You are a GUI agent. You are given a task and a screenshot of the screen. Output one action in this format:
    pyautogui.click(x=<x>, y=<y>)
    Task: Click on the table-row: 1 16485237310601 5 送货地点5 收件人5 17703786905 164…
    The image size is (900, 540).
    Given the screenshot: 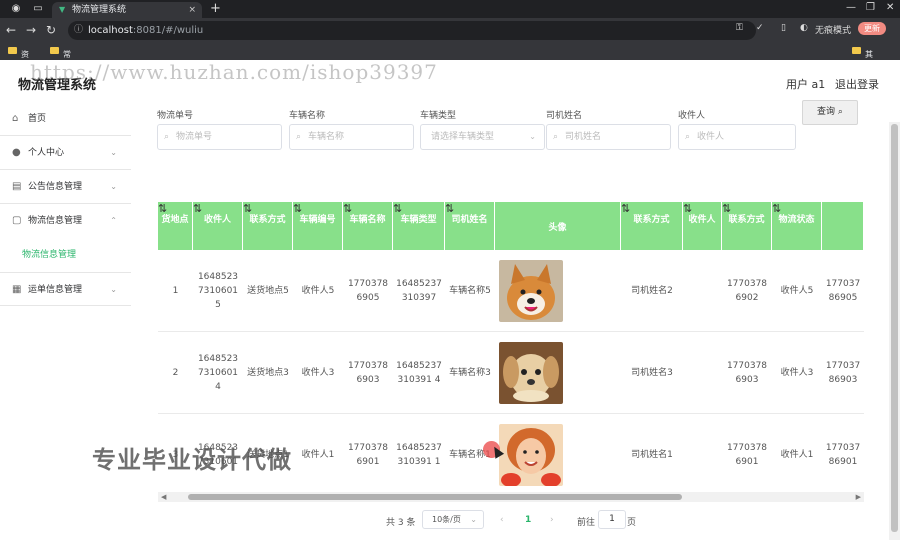 What is the action you would take?
    pyautogui.click(x=511, y=291)
    